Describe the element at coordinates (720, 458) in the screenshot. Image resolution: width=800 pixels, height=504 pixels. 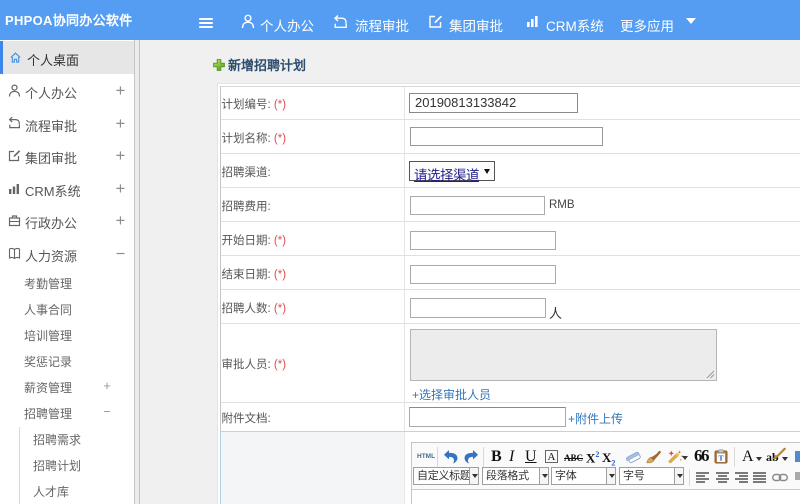
I see `svg-text: T` at that location.